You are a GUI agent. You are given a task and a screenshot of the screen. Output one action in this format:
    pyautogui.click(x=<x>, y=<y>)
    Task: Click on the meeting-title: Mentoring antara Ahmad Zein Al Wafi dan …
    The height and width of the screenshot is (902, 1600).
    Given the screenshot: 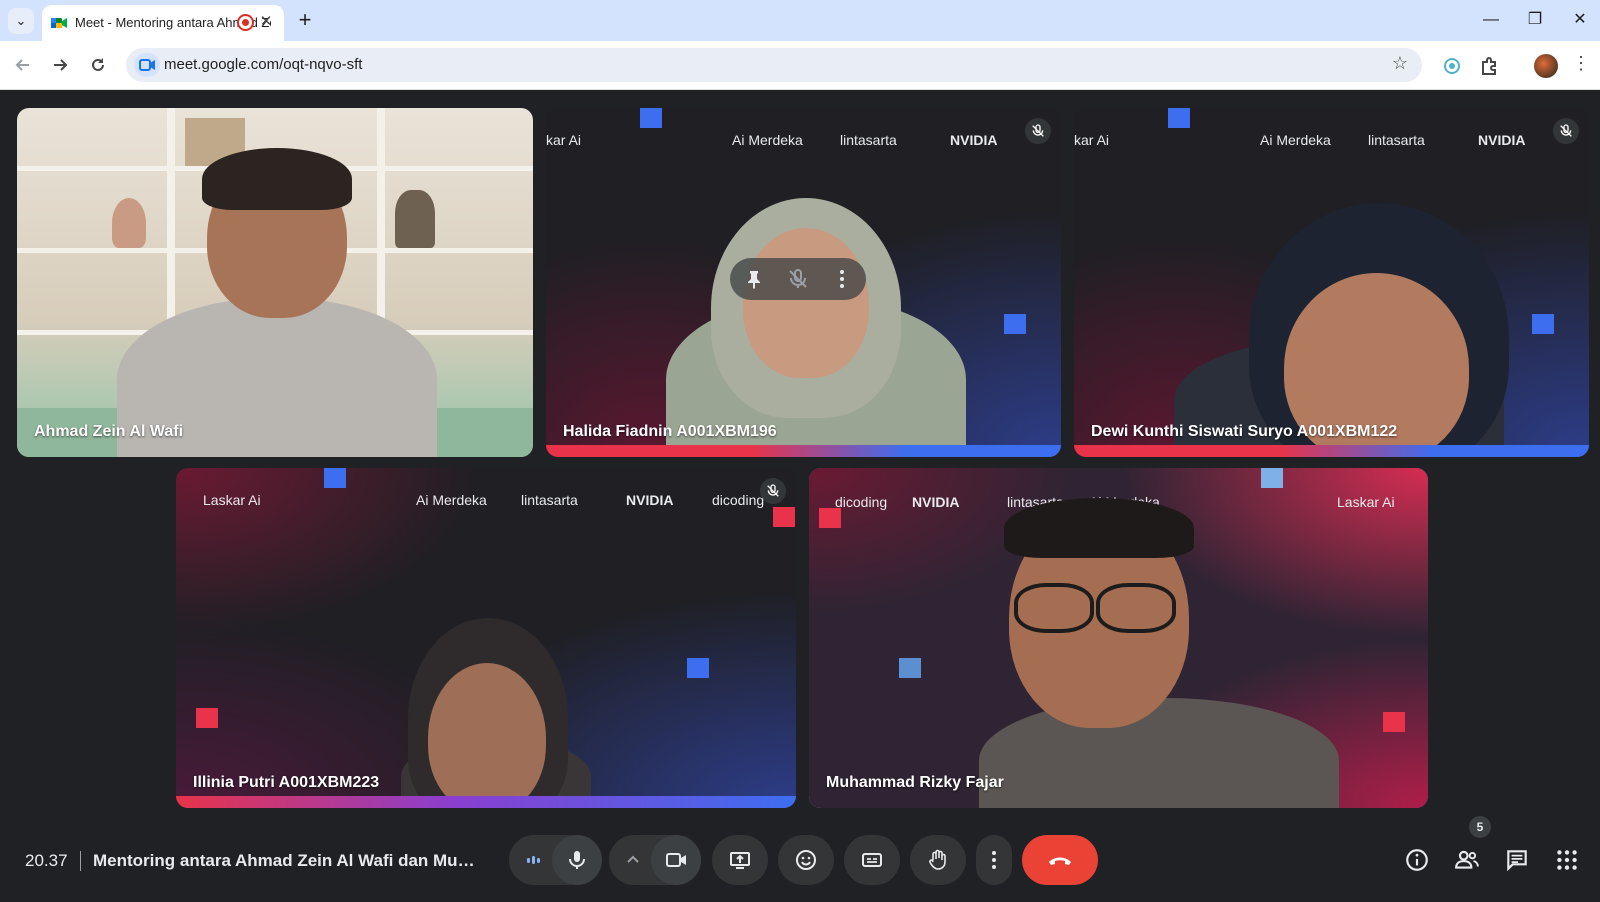 What is the action you would take?
    pyautogui.click(x=288, y=860)
    